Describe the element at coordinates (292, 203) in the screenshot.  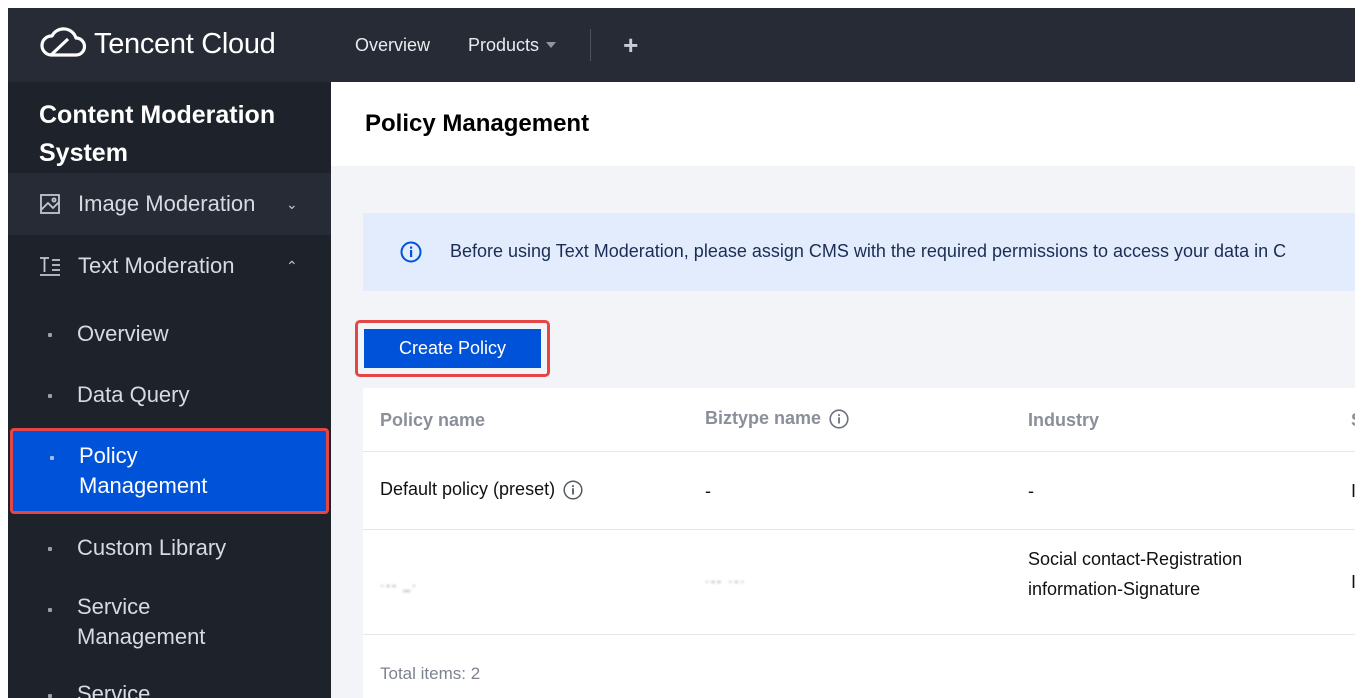
I see `chevron-down-icon: ⌄` at that location.